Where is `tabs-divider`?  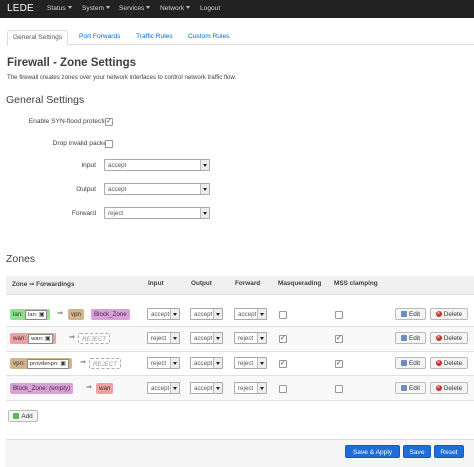
tabs-divider is located at coordinates (240, 44).